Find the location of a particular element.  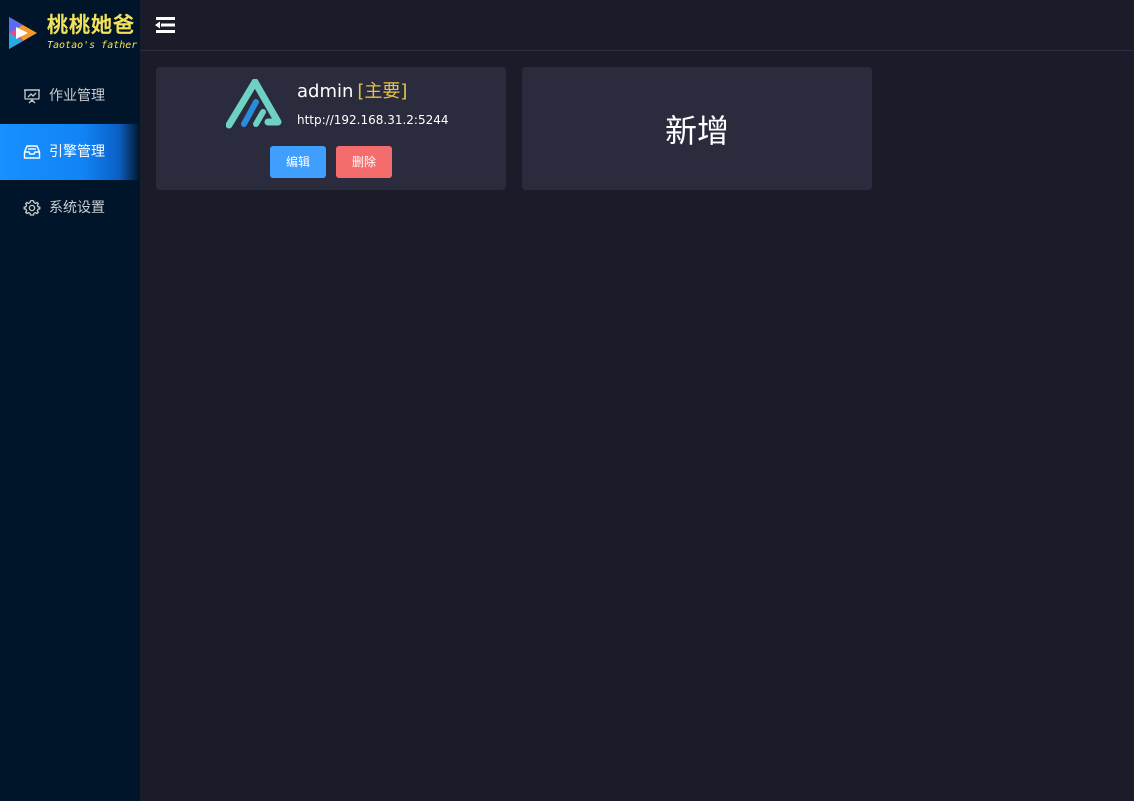

delete-button: 删除 is located at coordinates (364, 162).